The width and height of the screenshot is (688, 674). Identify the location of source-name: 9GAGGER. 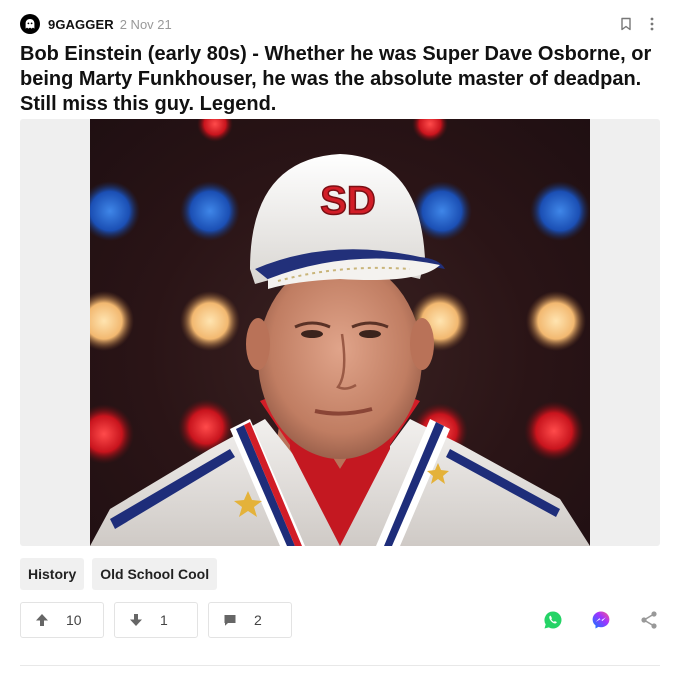
(81, 24).